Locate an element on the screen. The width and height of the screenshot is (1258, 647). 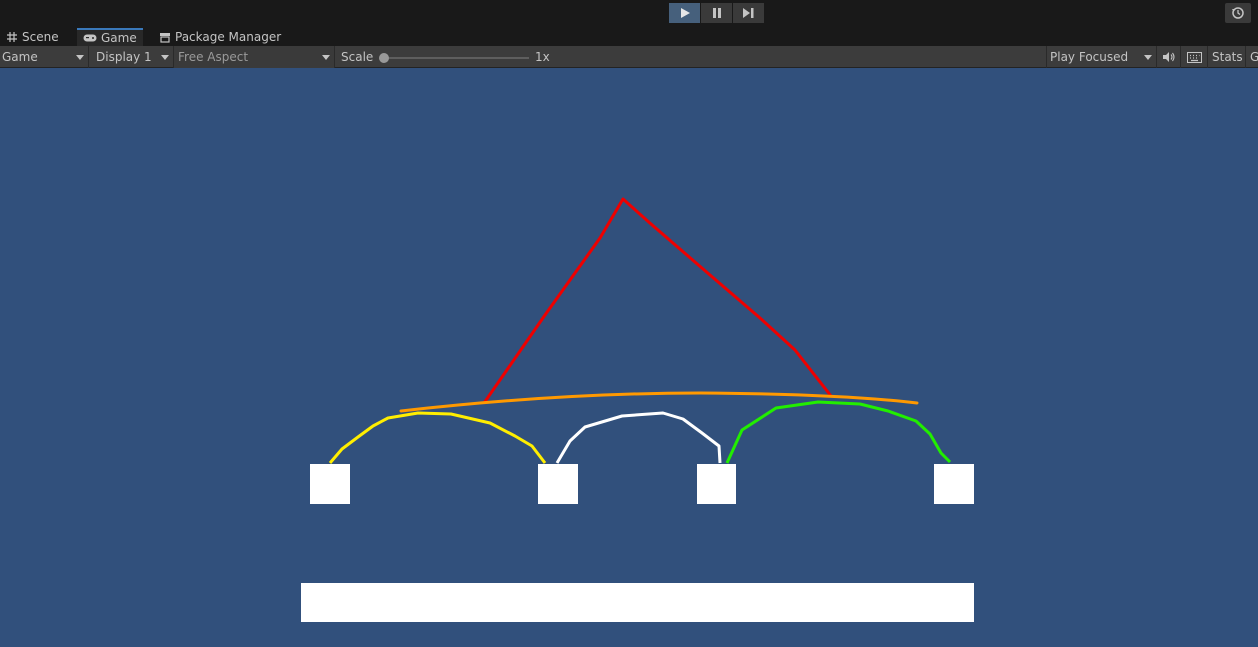
tab-game: Game is located at coordinates (110, 37).